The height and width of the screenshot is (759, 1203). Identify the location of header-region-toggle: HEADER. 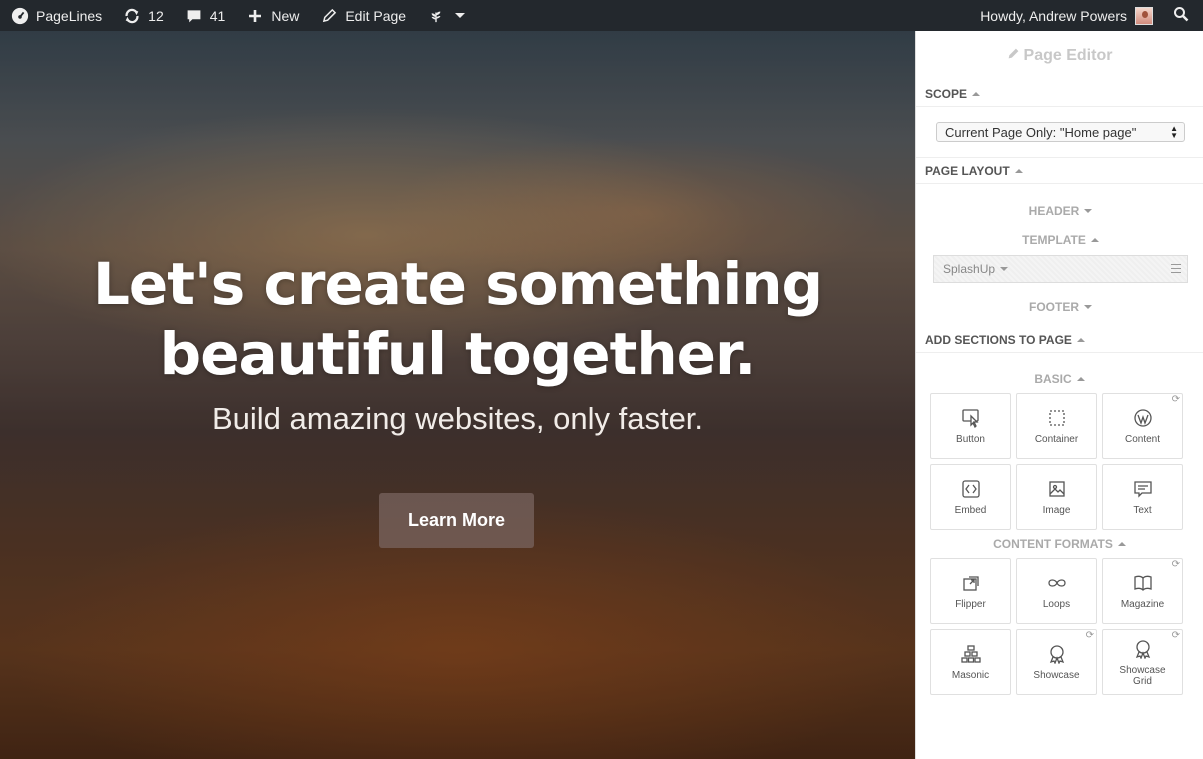
(1060, 210).